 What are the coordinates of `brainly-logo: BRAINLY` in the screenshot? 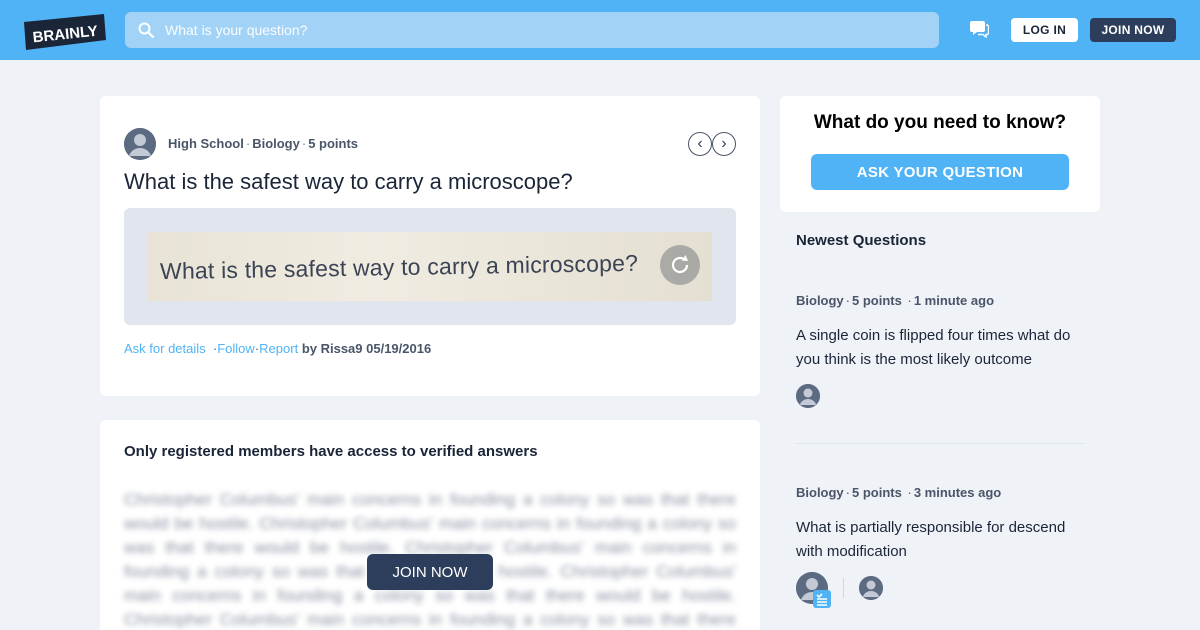 It's located at (65, 32).